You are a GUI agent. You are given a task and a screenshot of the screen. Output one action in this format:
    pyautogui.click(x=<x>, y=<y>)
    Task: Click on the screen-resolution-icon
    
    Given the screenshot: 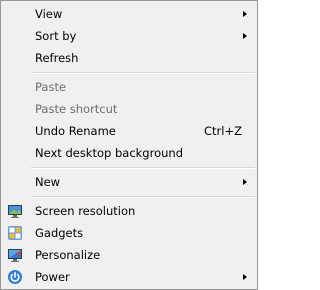 What is the action you would take?
    pyautogui.click(x=15, y=211)
    